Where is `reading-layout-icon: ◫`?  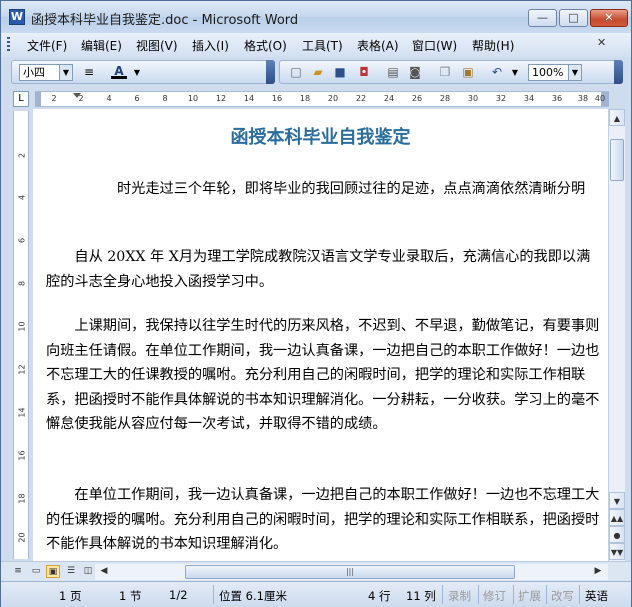
reading-layout-icon: ◫ is located at coordinates (88, 571).